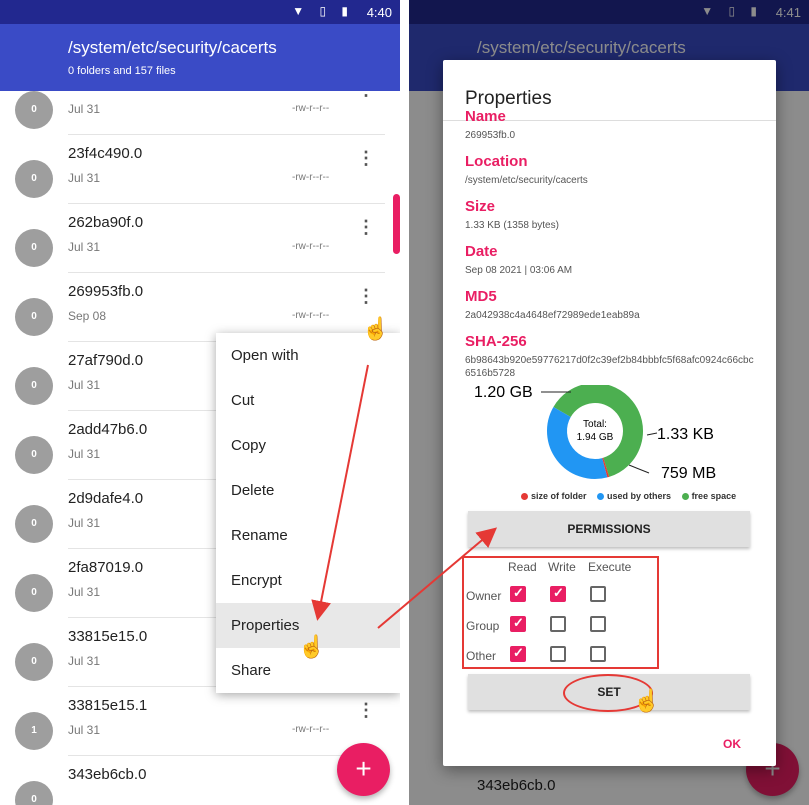  What do you see at coordinates (340, 492) in the screenshot?
I see `arrow-to-properties` at bounding box center [340, 492].